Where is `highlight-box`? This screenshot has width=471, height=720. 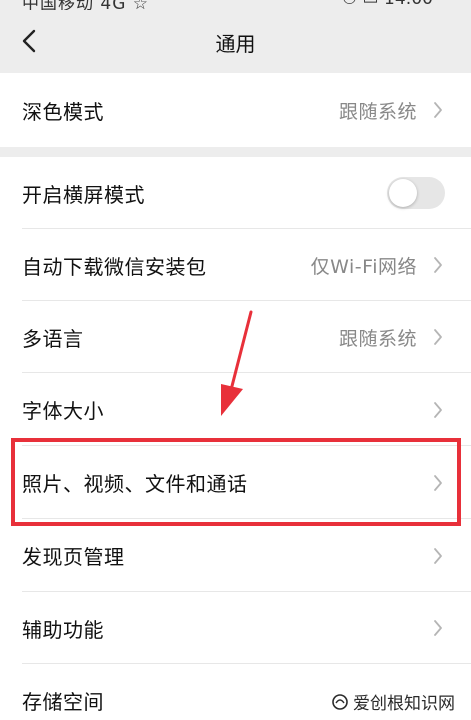
highlight-box is located at coordinates (236, 482).